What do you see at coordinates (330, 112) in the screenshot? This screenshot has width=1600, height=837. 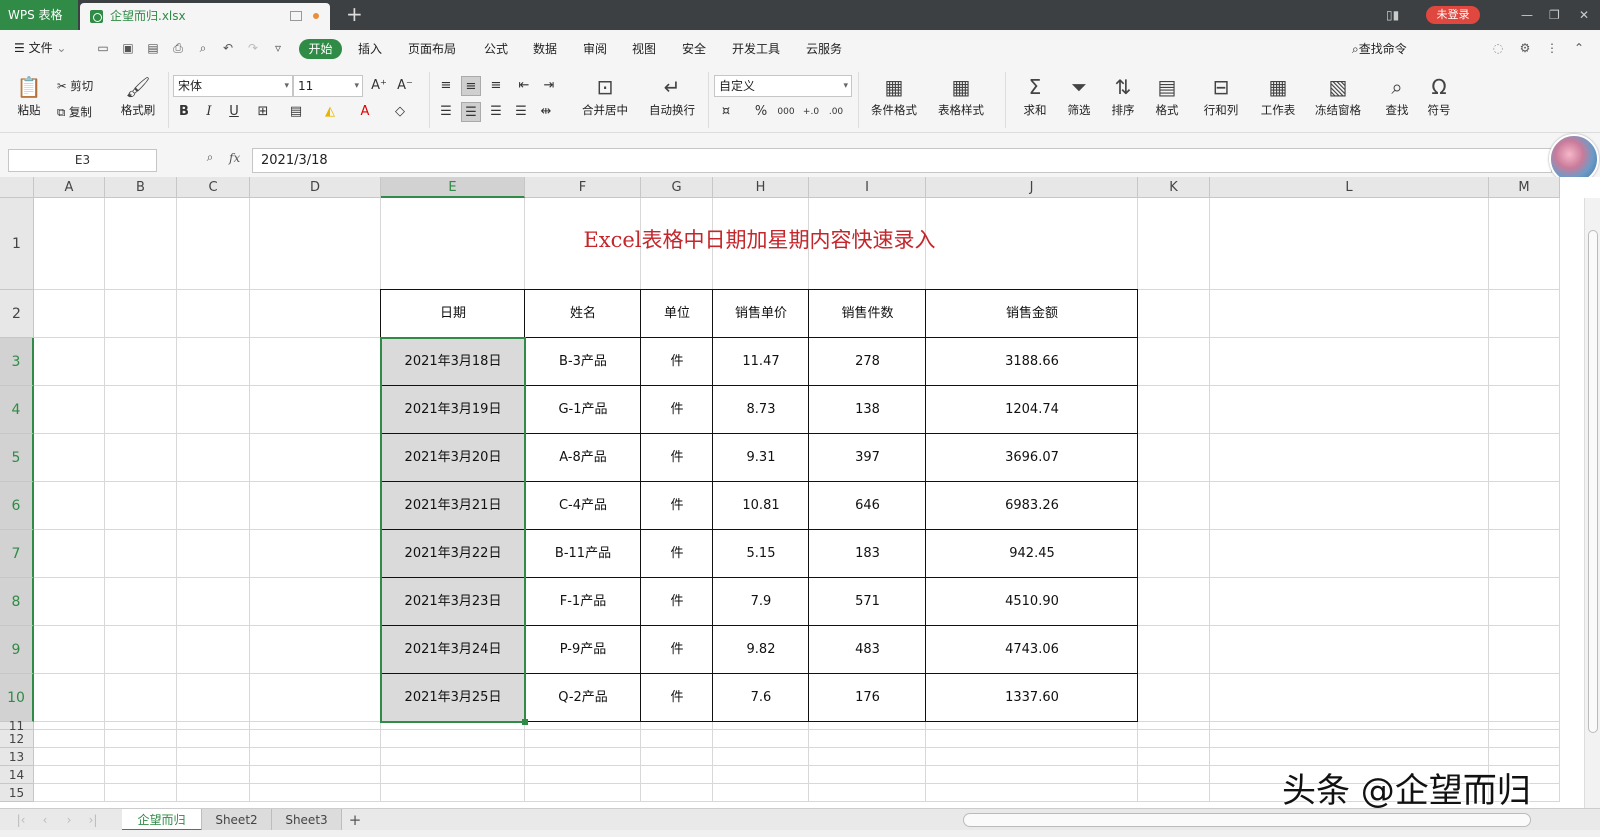 I see `fill-color-icon: ◭` at bounding box center [330, 112].